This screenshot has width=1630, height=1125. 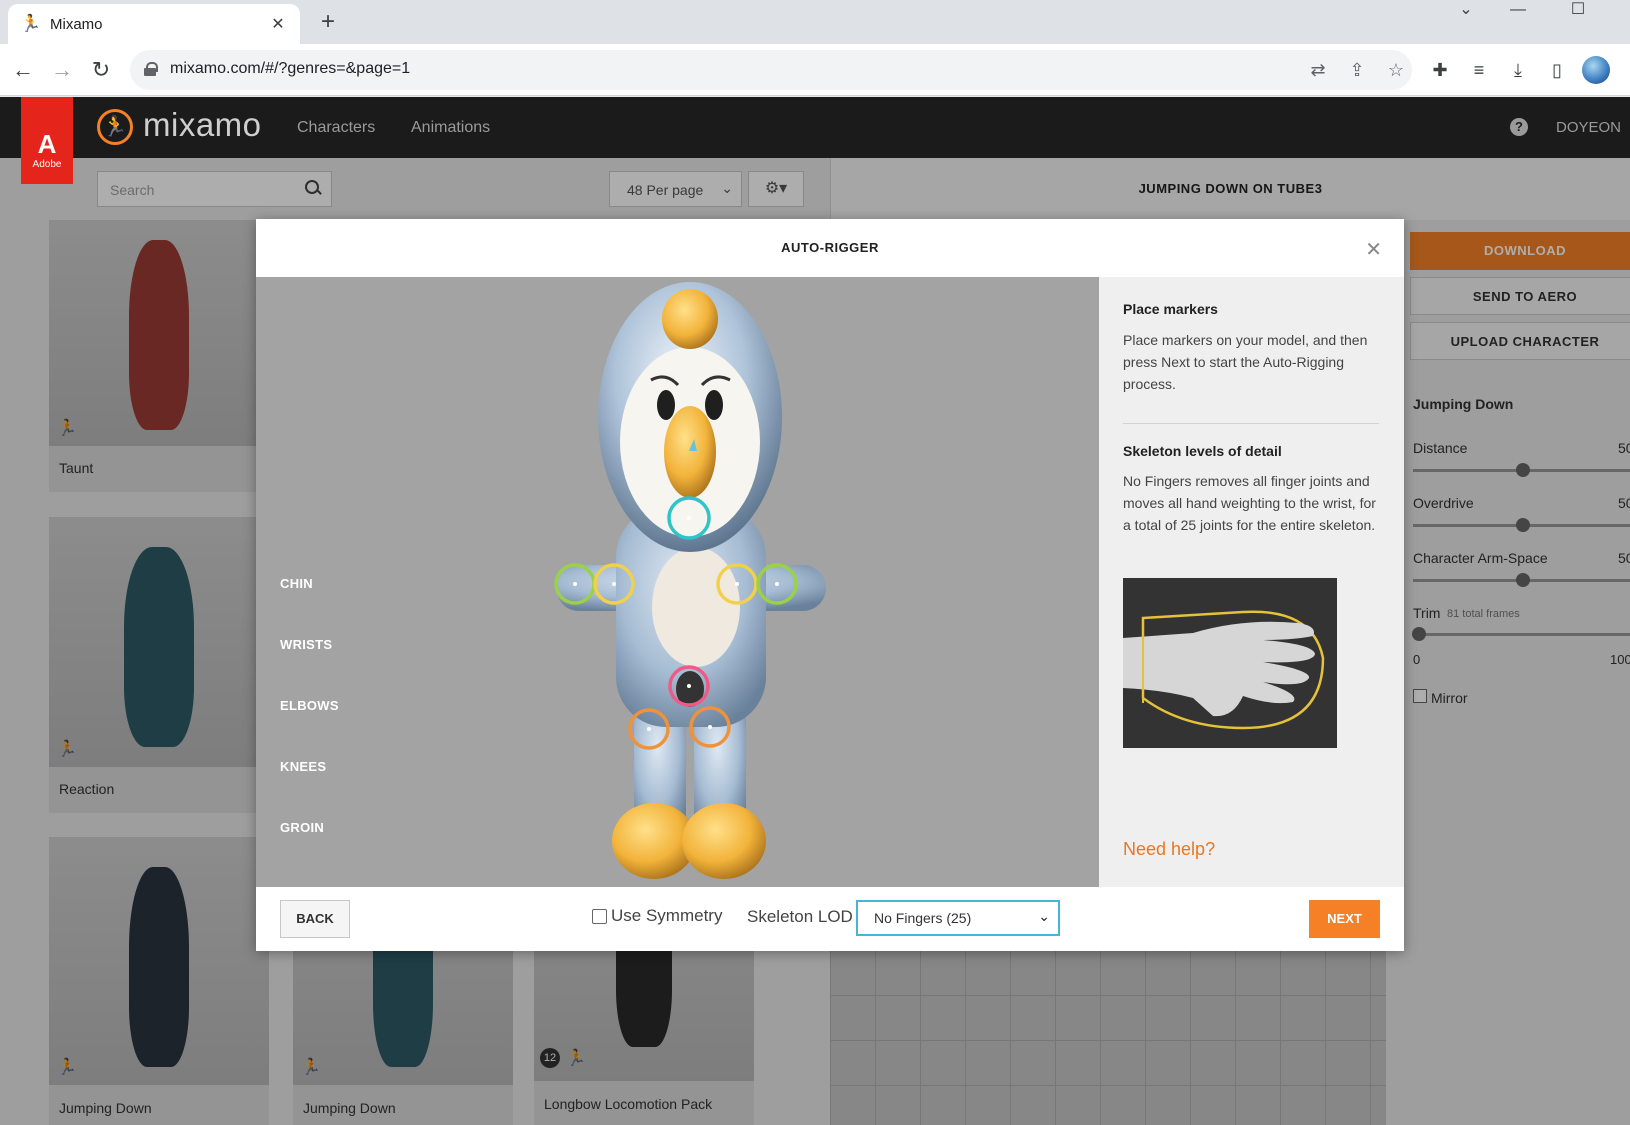 I want to click on reload-icon: ↻, so click(x=101, y=70).